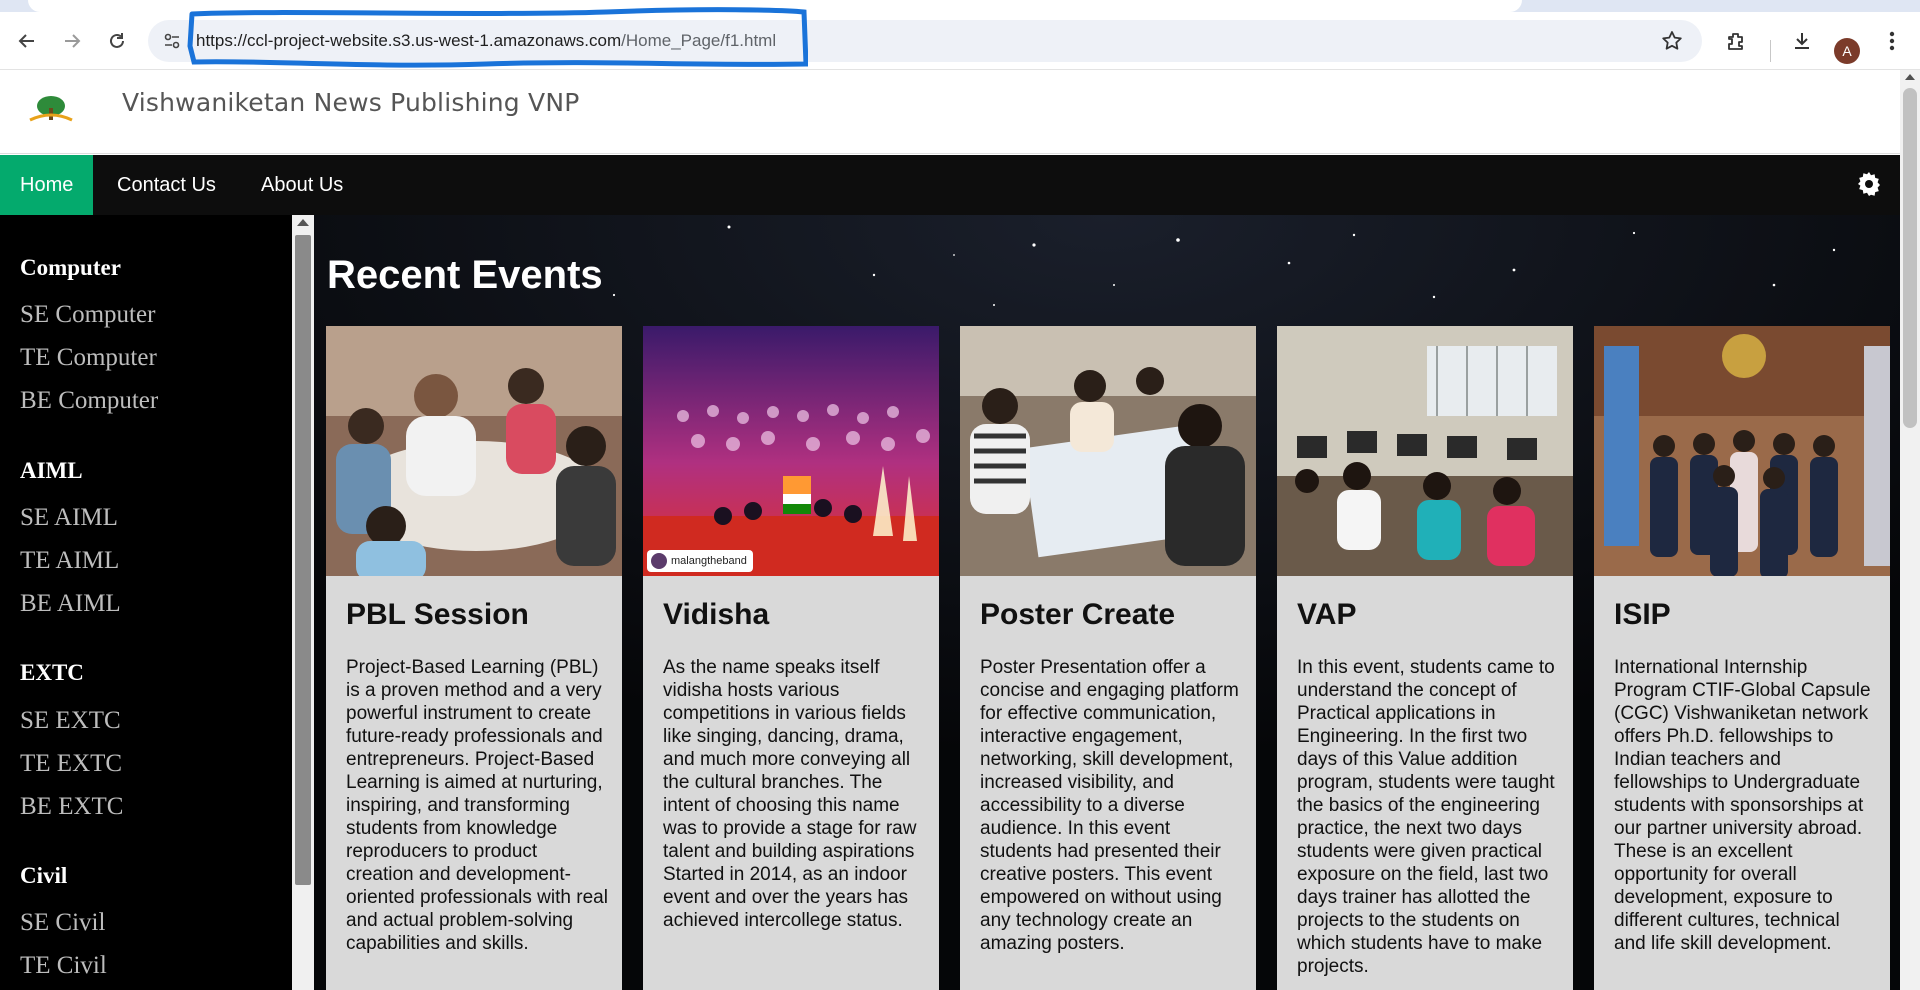 This screenshot has width=1920, height=990. What do you see at coordinates (71, 764) in the screenshot?
I see `sidebar-link-te-extc: TE EXTC` at bounding box center [71, 764].